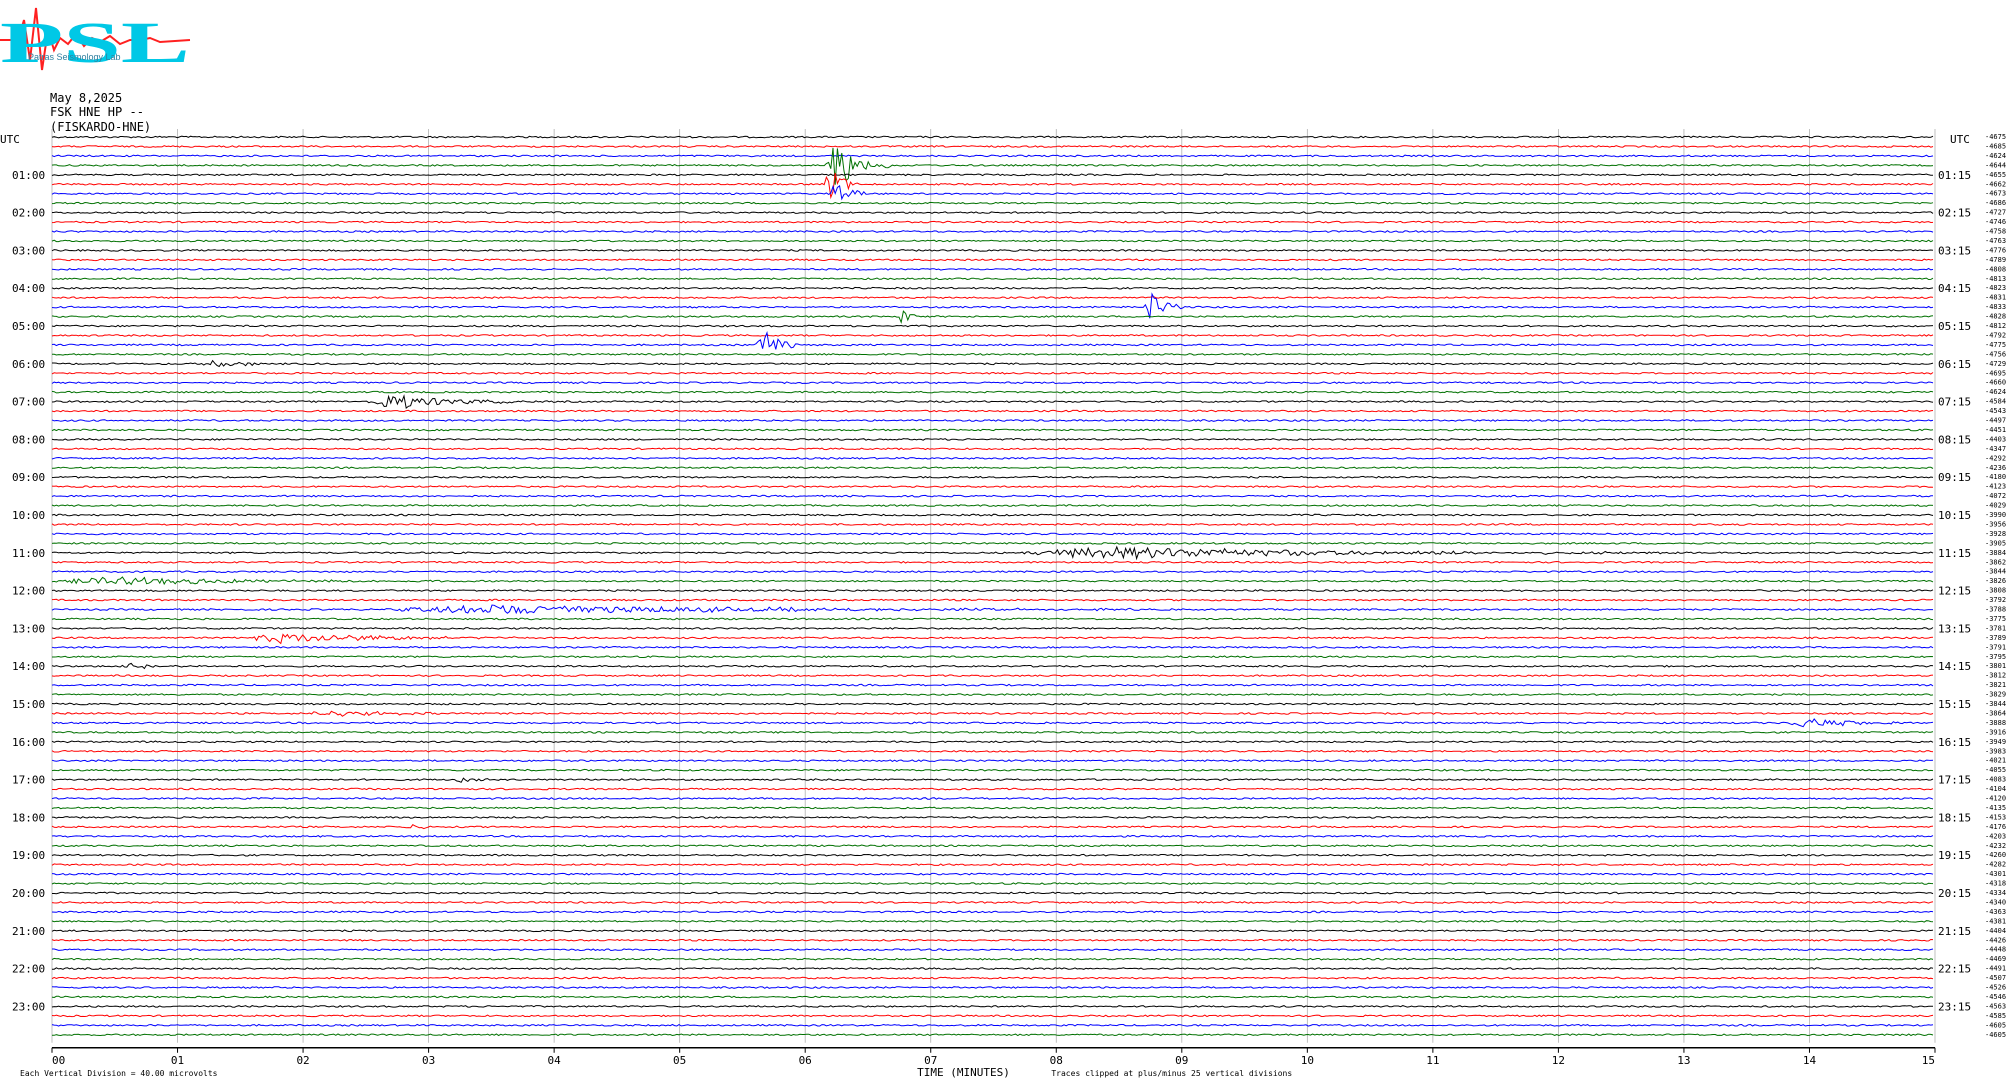  Describe the element at coordinates (1954, 288) in the screenshot. I see `hour-label-right: 04:15` at that location.